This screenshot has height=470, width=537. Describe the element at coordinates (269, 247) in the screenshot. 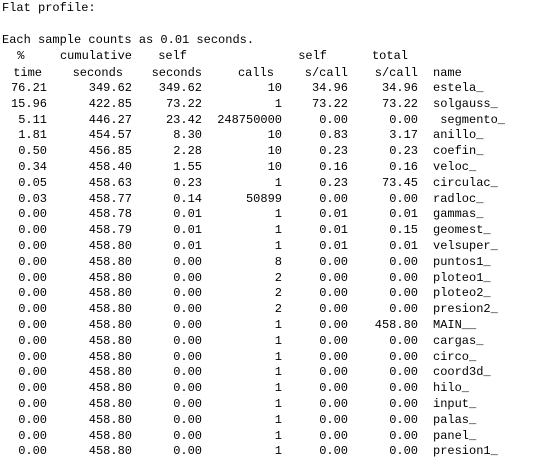

I see `table-row: 0.00 458.80 0.01 1 0.01 0.01 velsuper_` at that location.